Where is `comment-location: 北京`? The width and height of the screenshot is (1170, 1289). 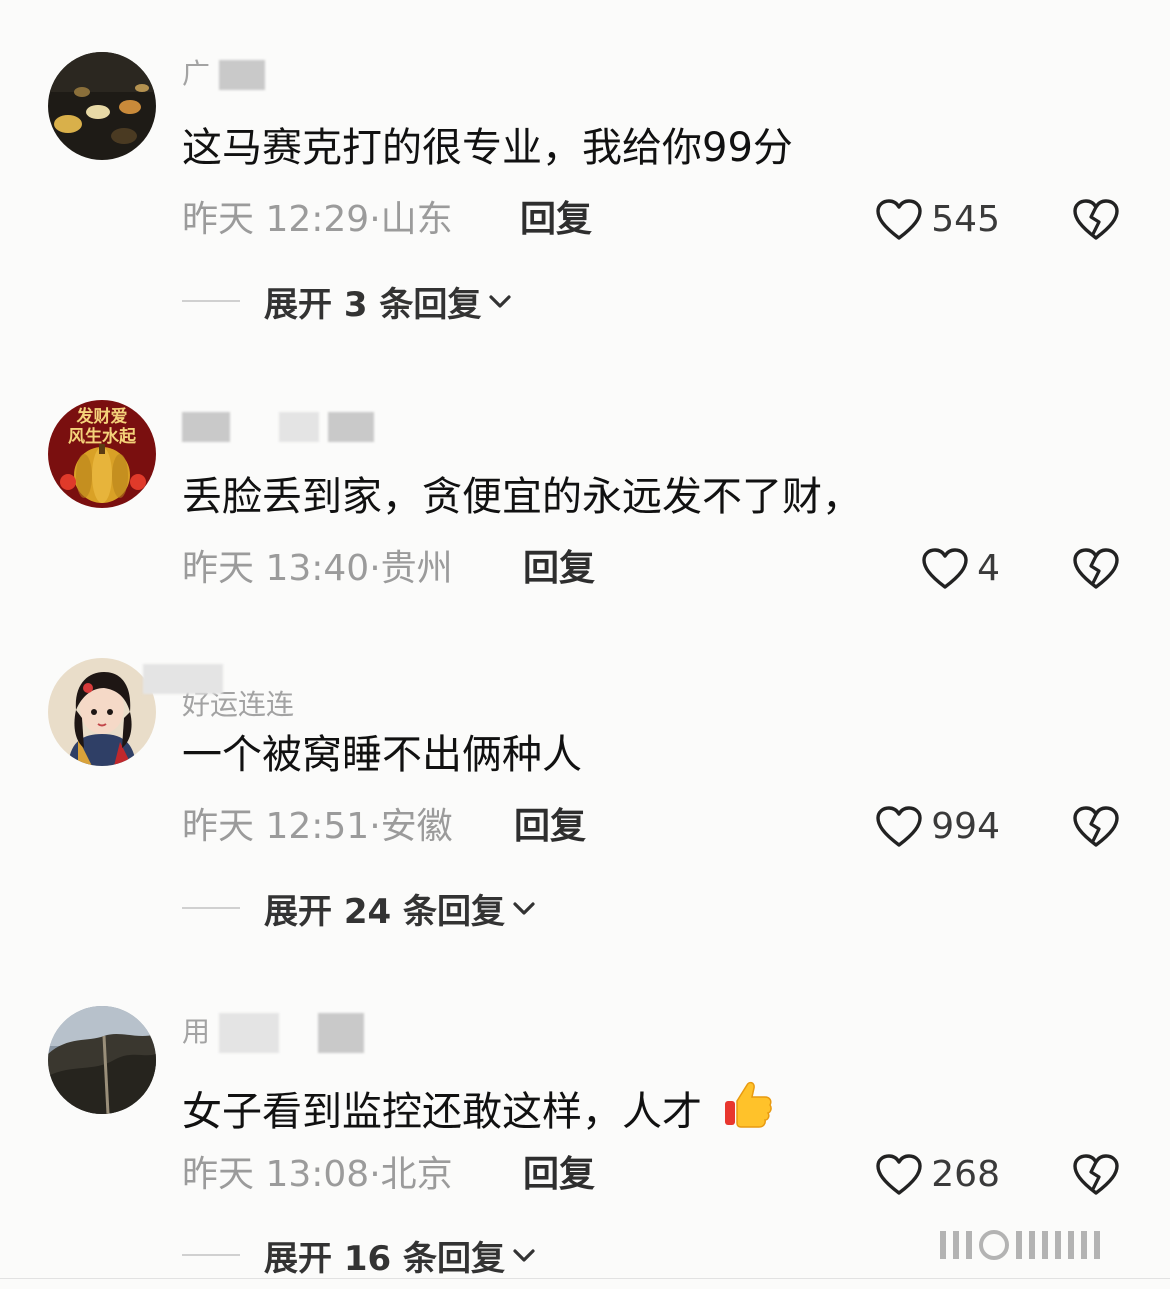
comment-location: 北京 is located at coordinates (416, 1174).